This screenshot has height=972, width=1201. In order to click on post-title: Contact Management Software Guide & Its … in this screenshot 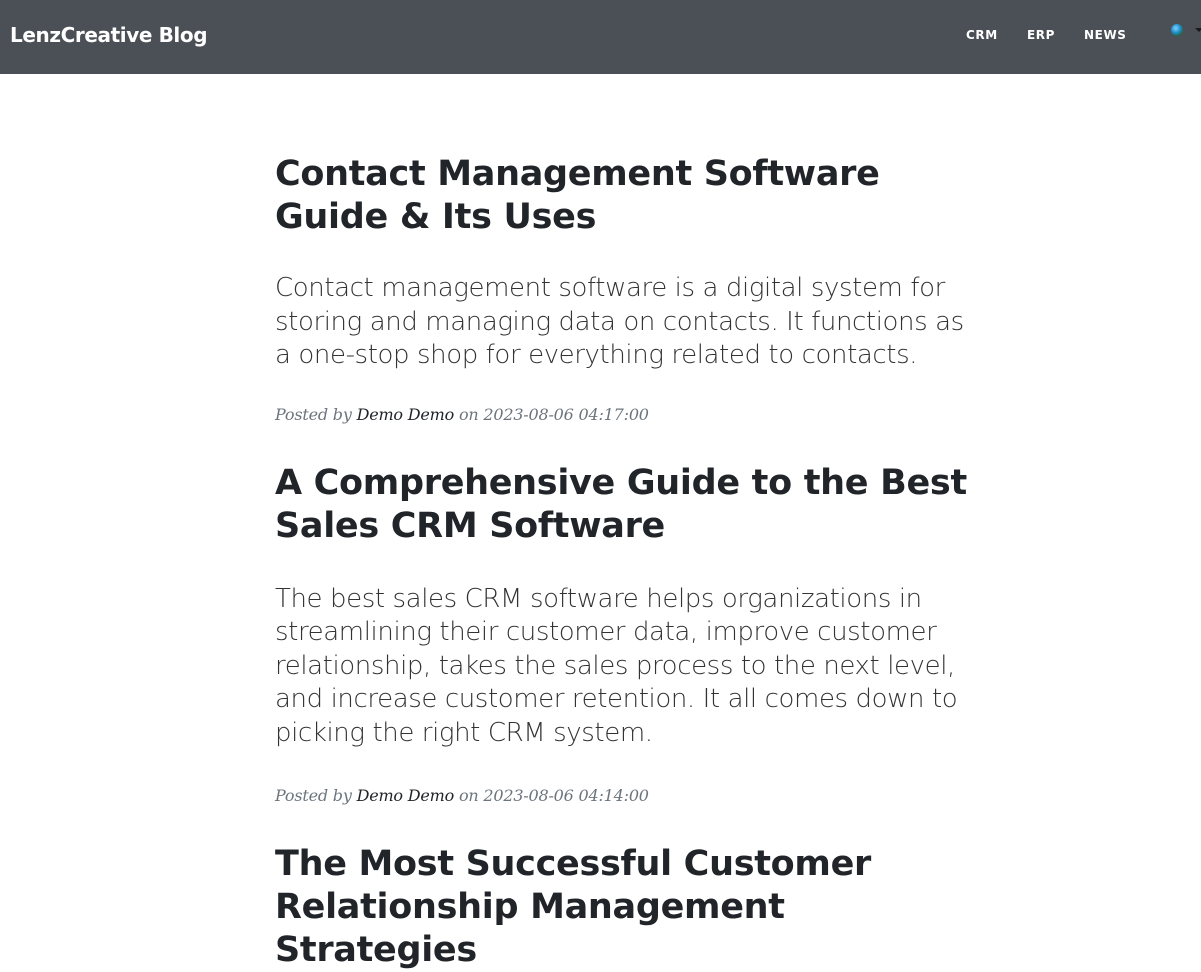, I will do `click(577, 195)`.